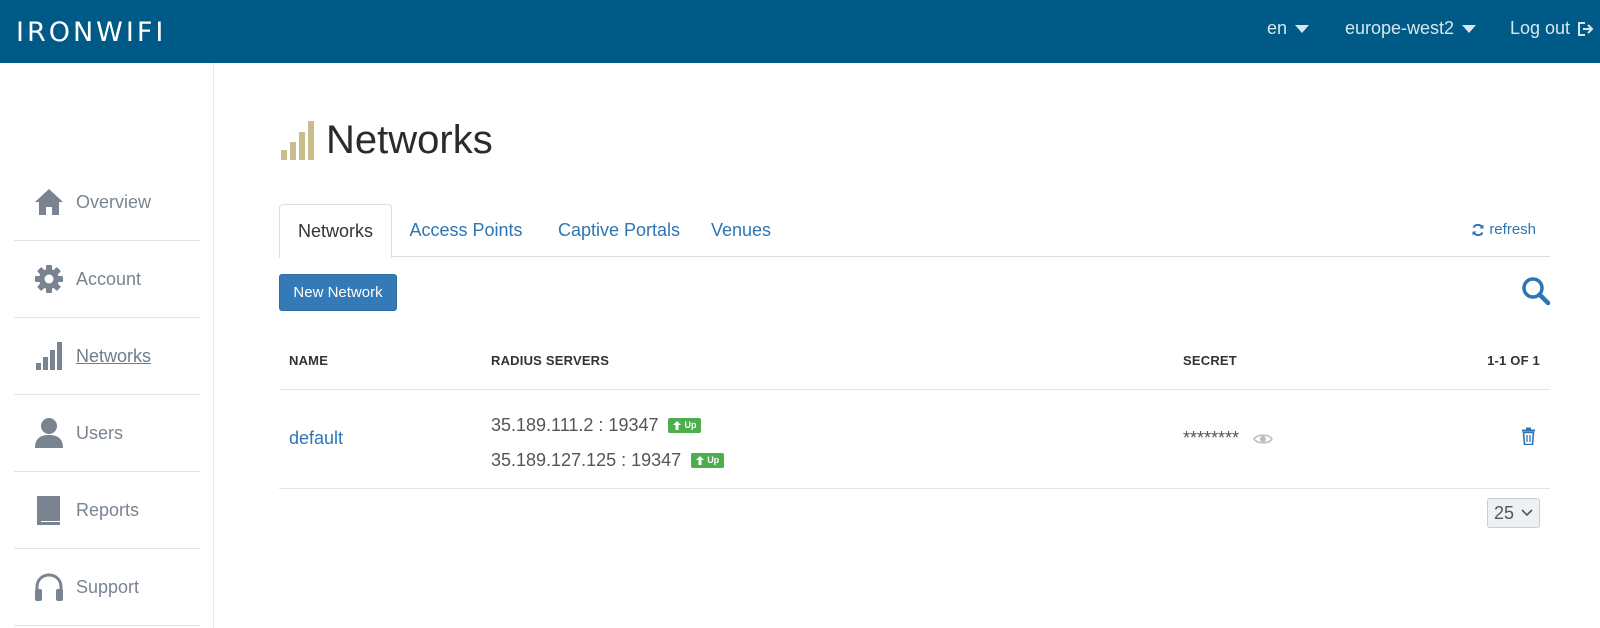 The height and width of the screenshot is (628, 1600). I want to click on trash-icon, so click(1528, 436).